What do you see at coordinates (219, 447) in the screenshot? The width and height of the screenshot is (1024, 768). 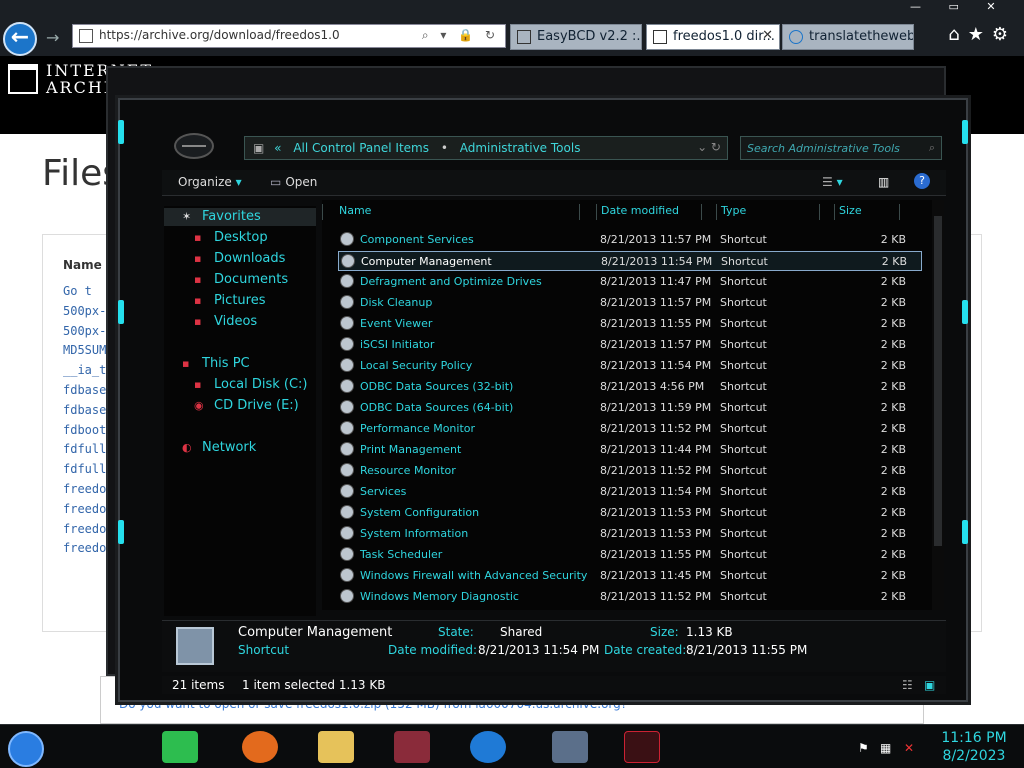 I see `nav-network: ◐ Network` at bounding box center [219, 447].